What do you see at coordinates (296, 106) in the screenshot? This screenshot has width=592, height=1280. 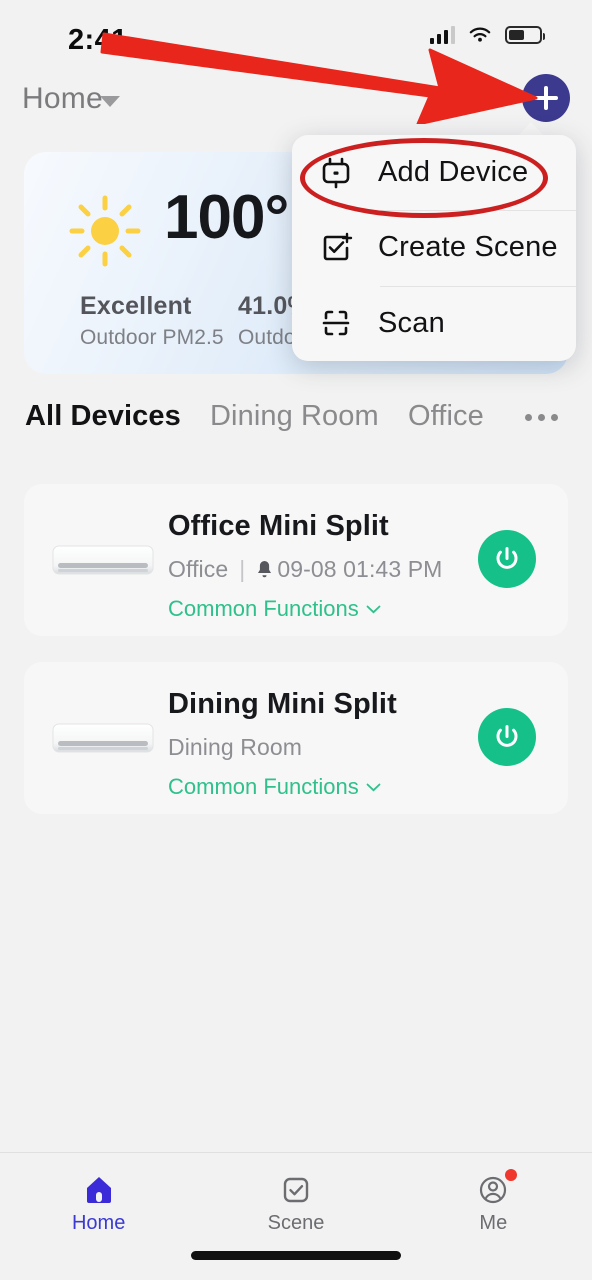 I see `app-header: Home` at bounding box center [296, 106].